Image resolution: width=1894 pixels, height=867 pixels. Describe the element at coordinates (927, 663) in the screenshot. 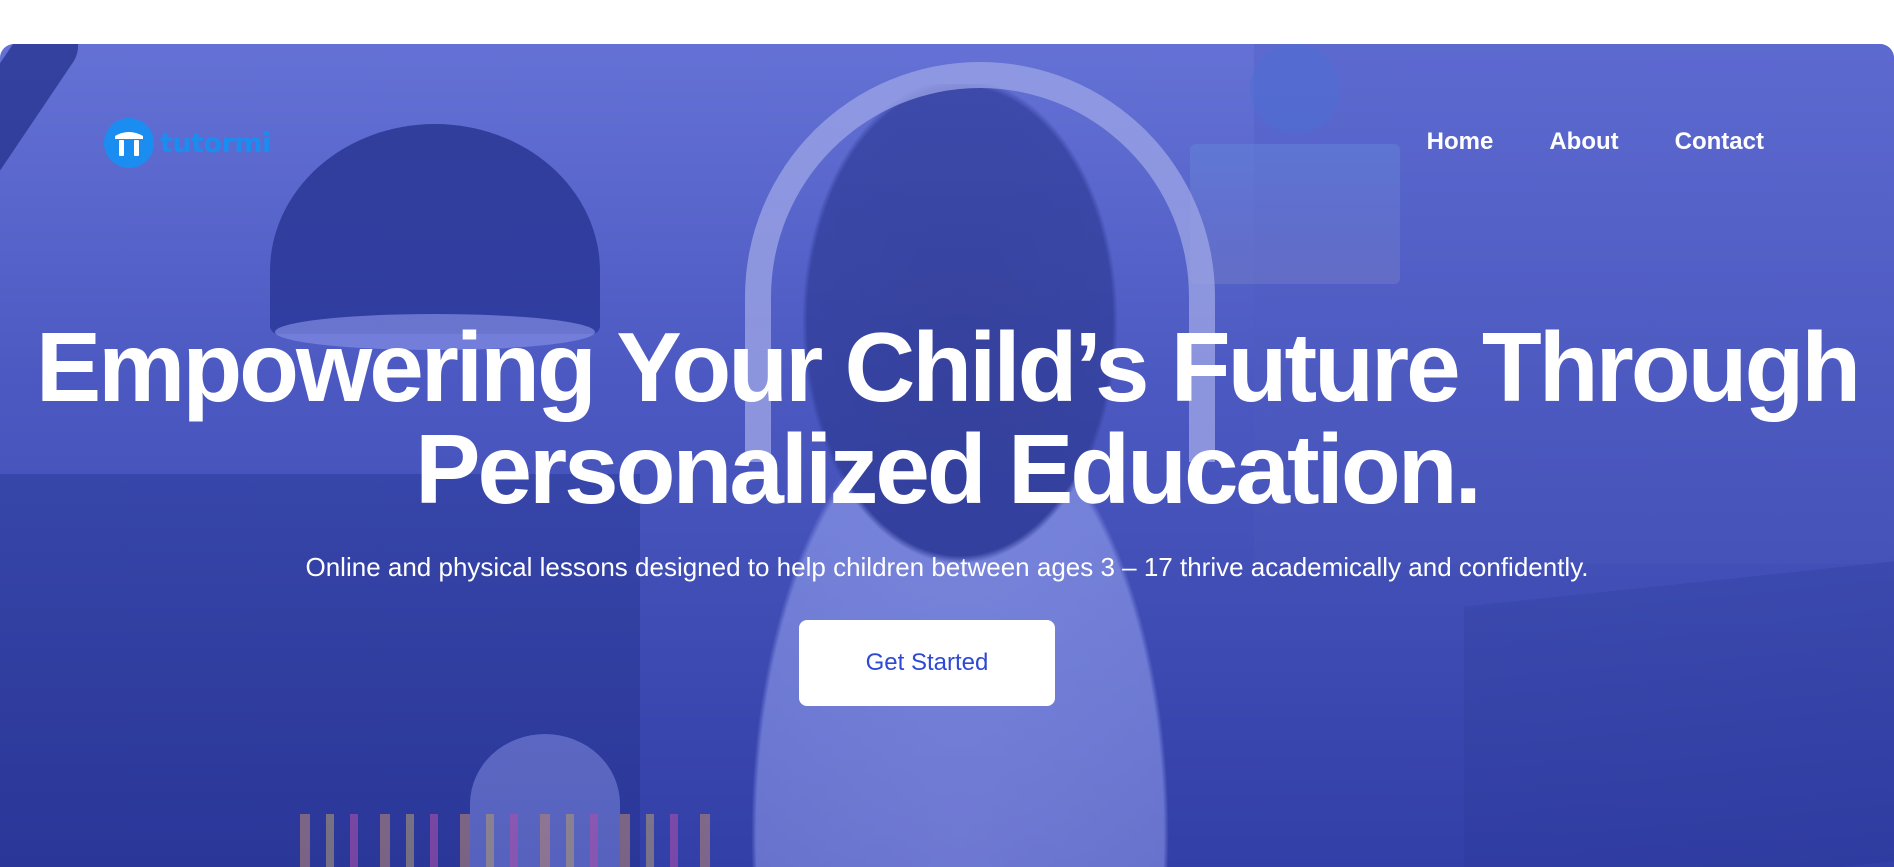

I see `get-started-button: Get Started` at that location.